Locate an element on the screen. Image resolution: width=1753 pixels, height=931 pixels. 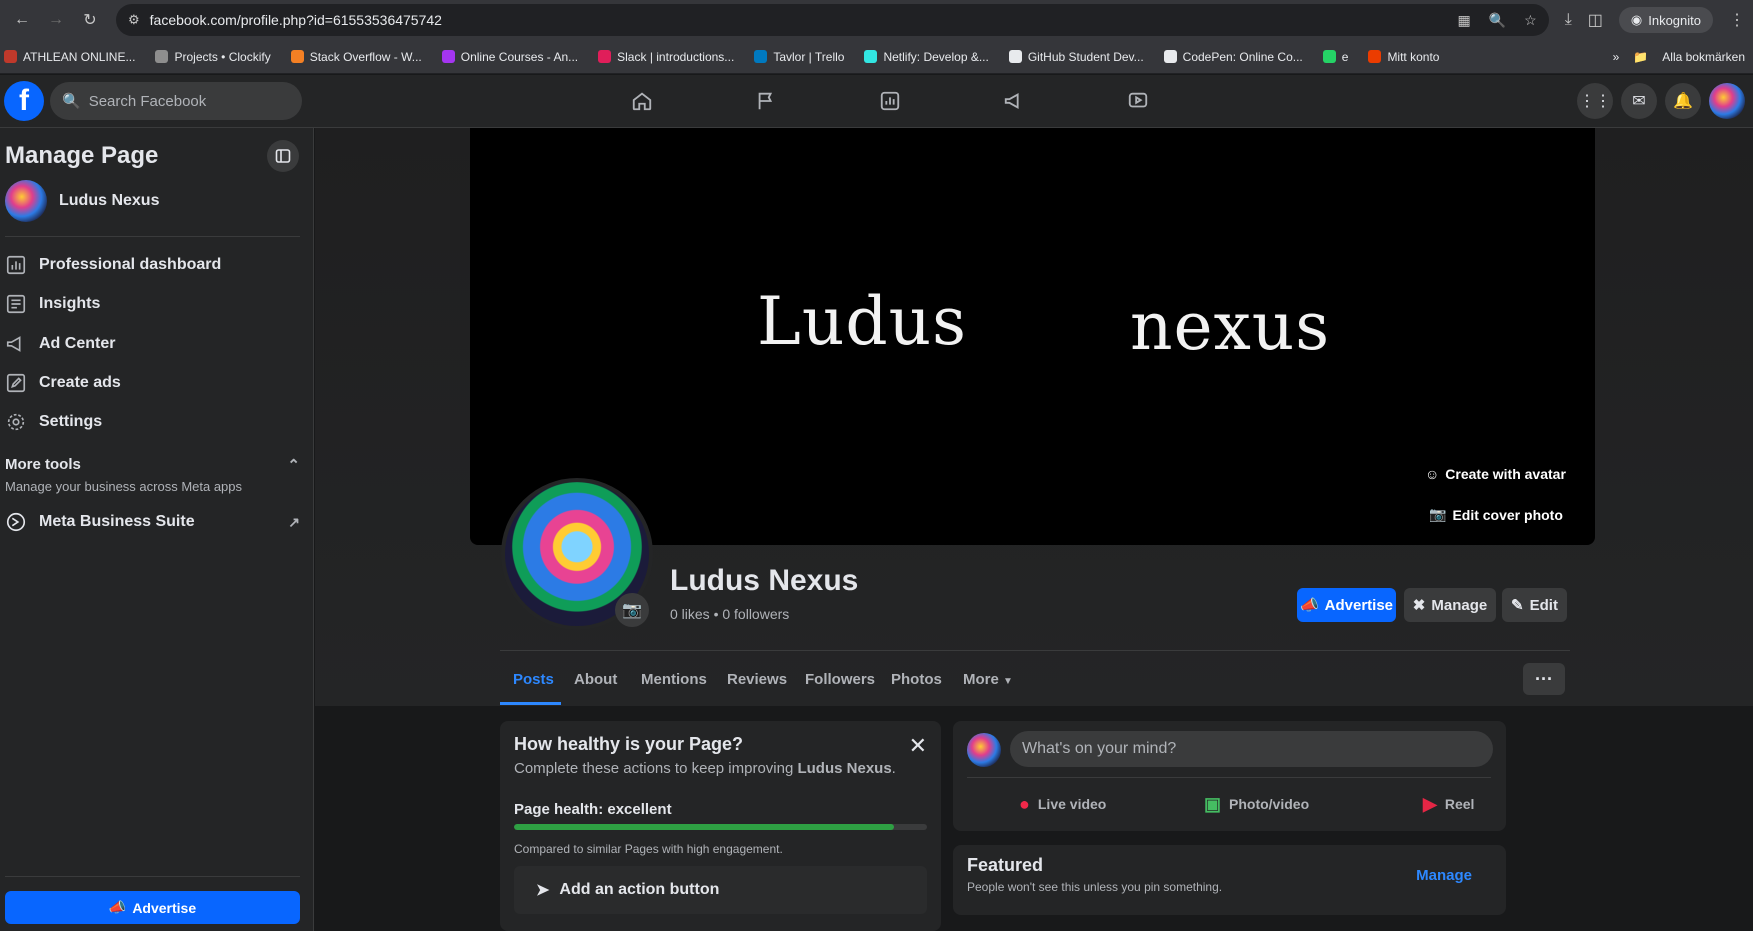
photo-video-button: ▣ Photo/video is located at coordinates (1256, 804).